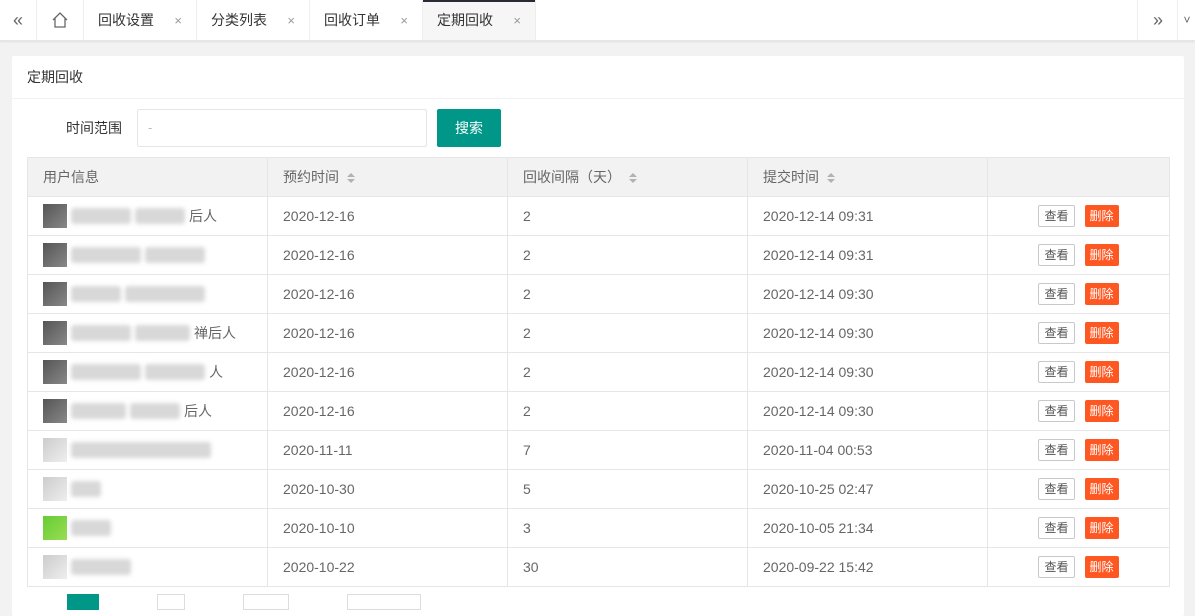  I want to click on card-title: 定期回收, so click(598, 77).